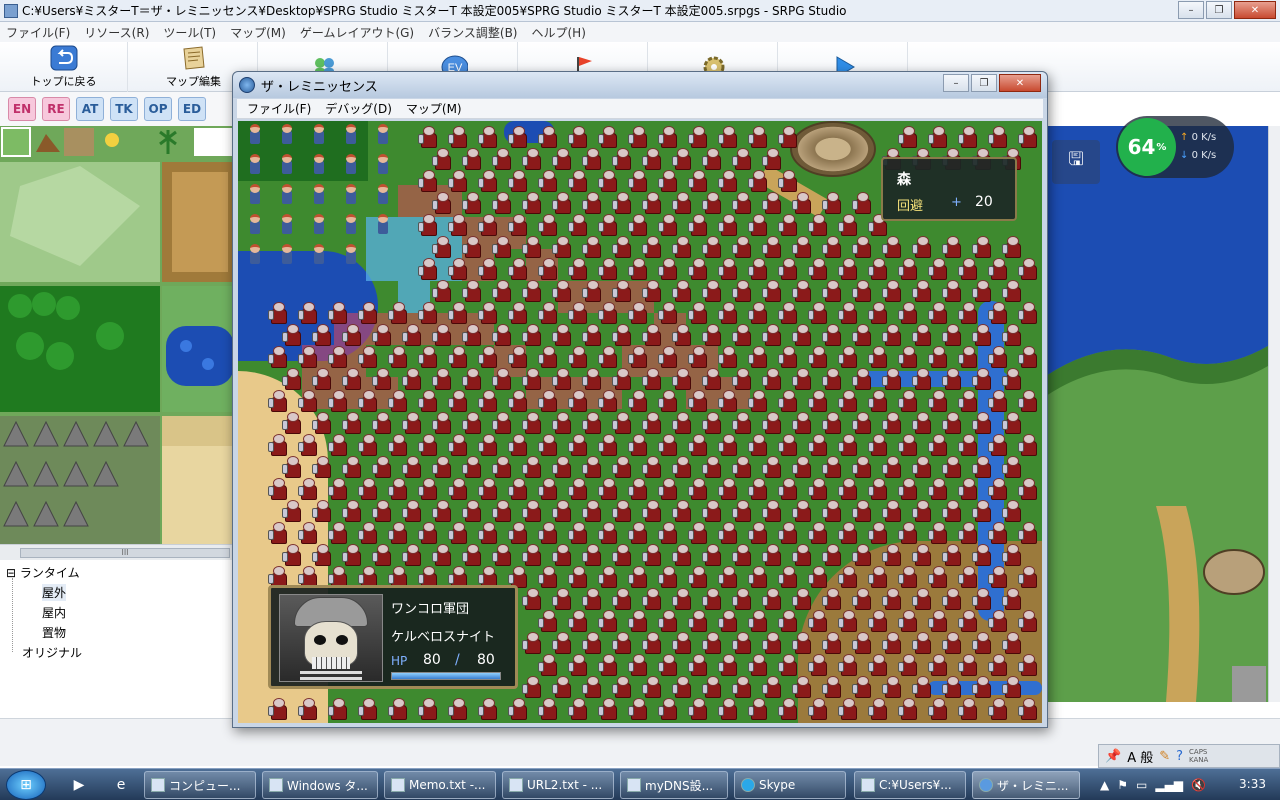 The height and width of the screenshot is (800, 1280). What do you see at coordinates (38, 32) in the screenshot?
I see `menu-file: ファイル(F)` at bounding box center [38, 32].